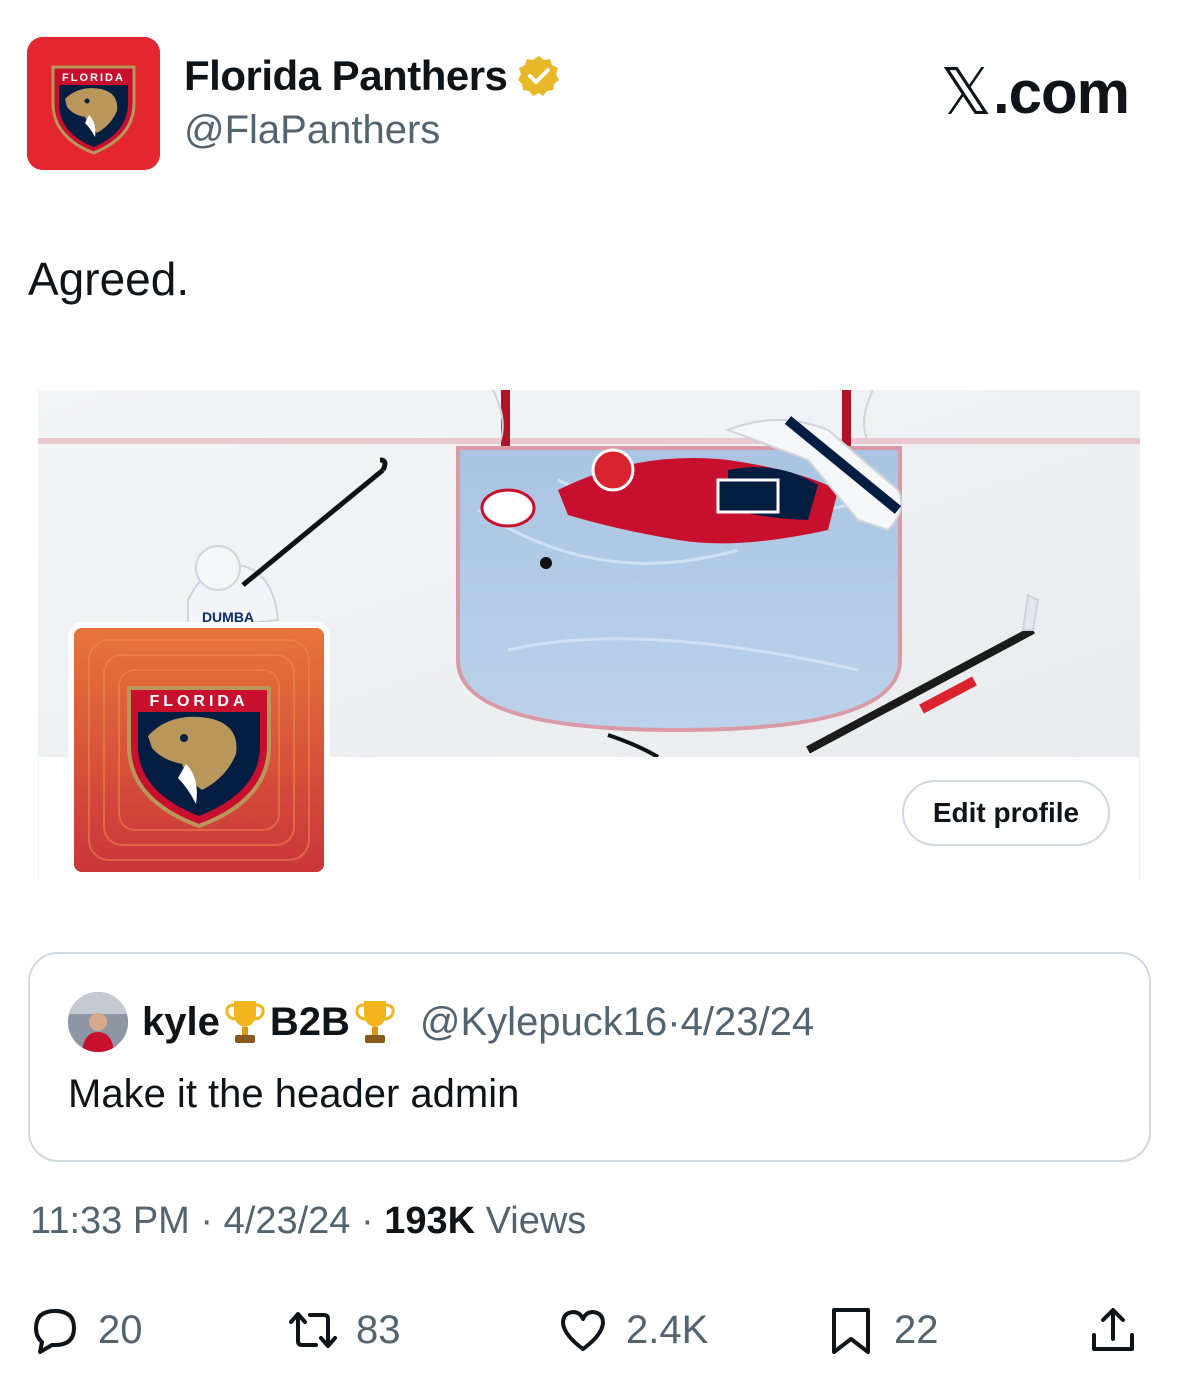 Image resolution: width=1179 pixels, height=1382 pixels. Describe the element at coordinates (851, 1331) in the screenshot. I see `bookmark-icon` at that location.